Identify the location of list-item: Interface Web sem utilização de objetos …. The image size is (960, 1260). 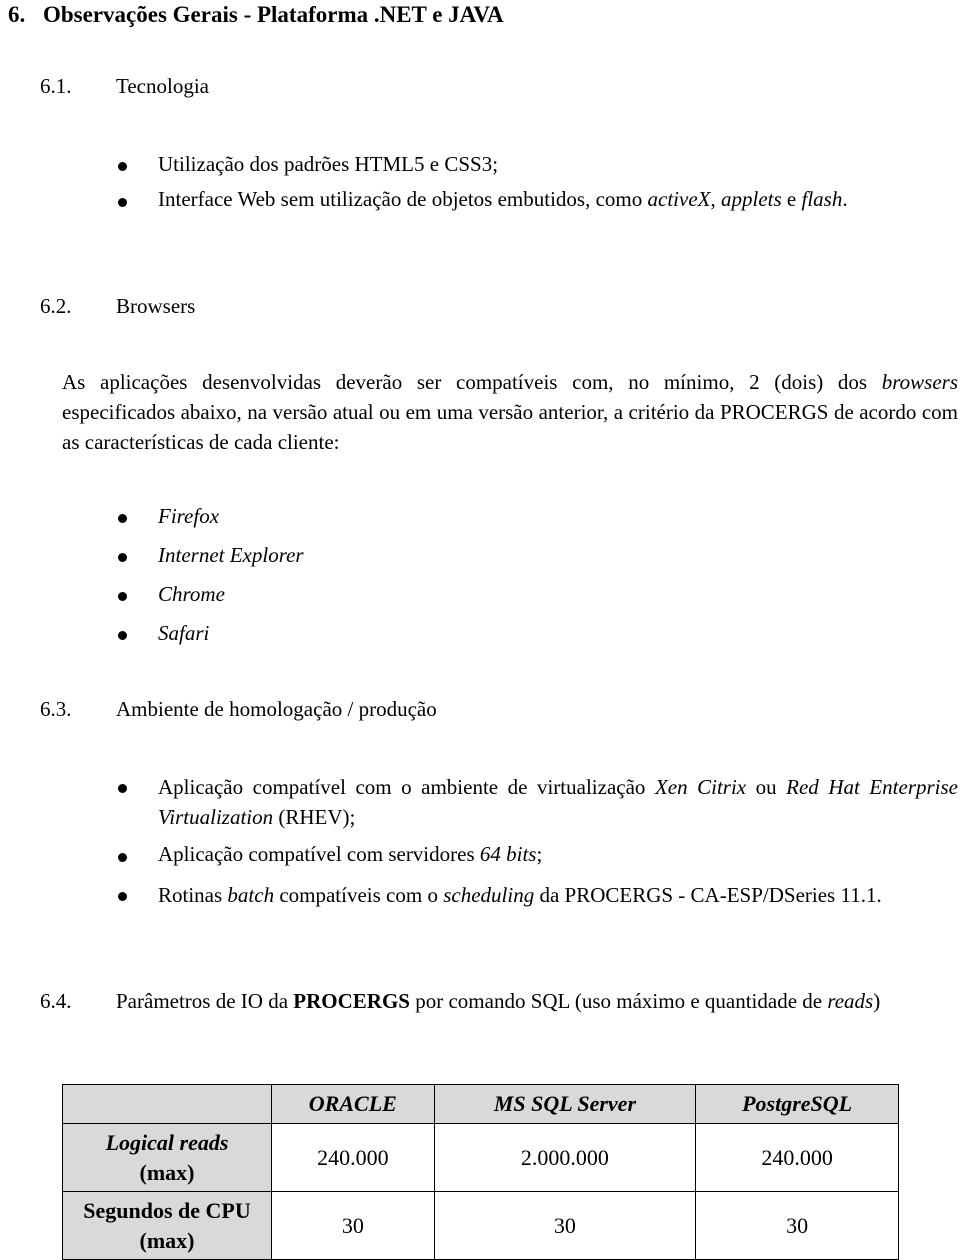
(503, 199).